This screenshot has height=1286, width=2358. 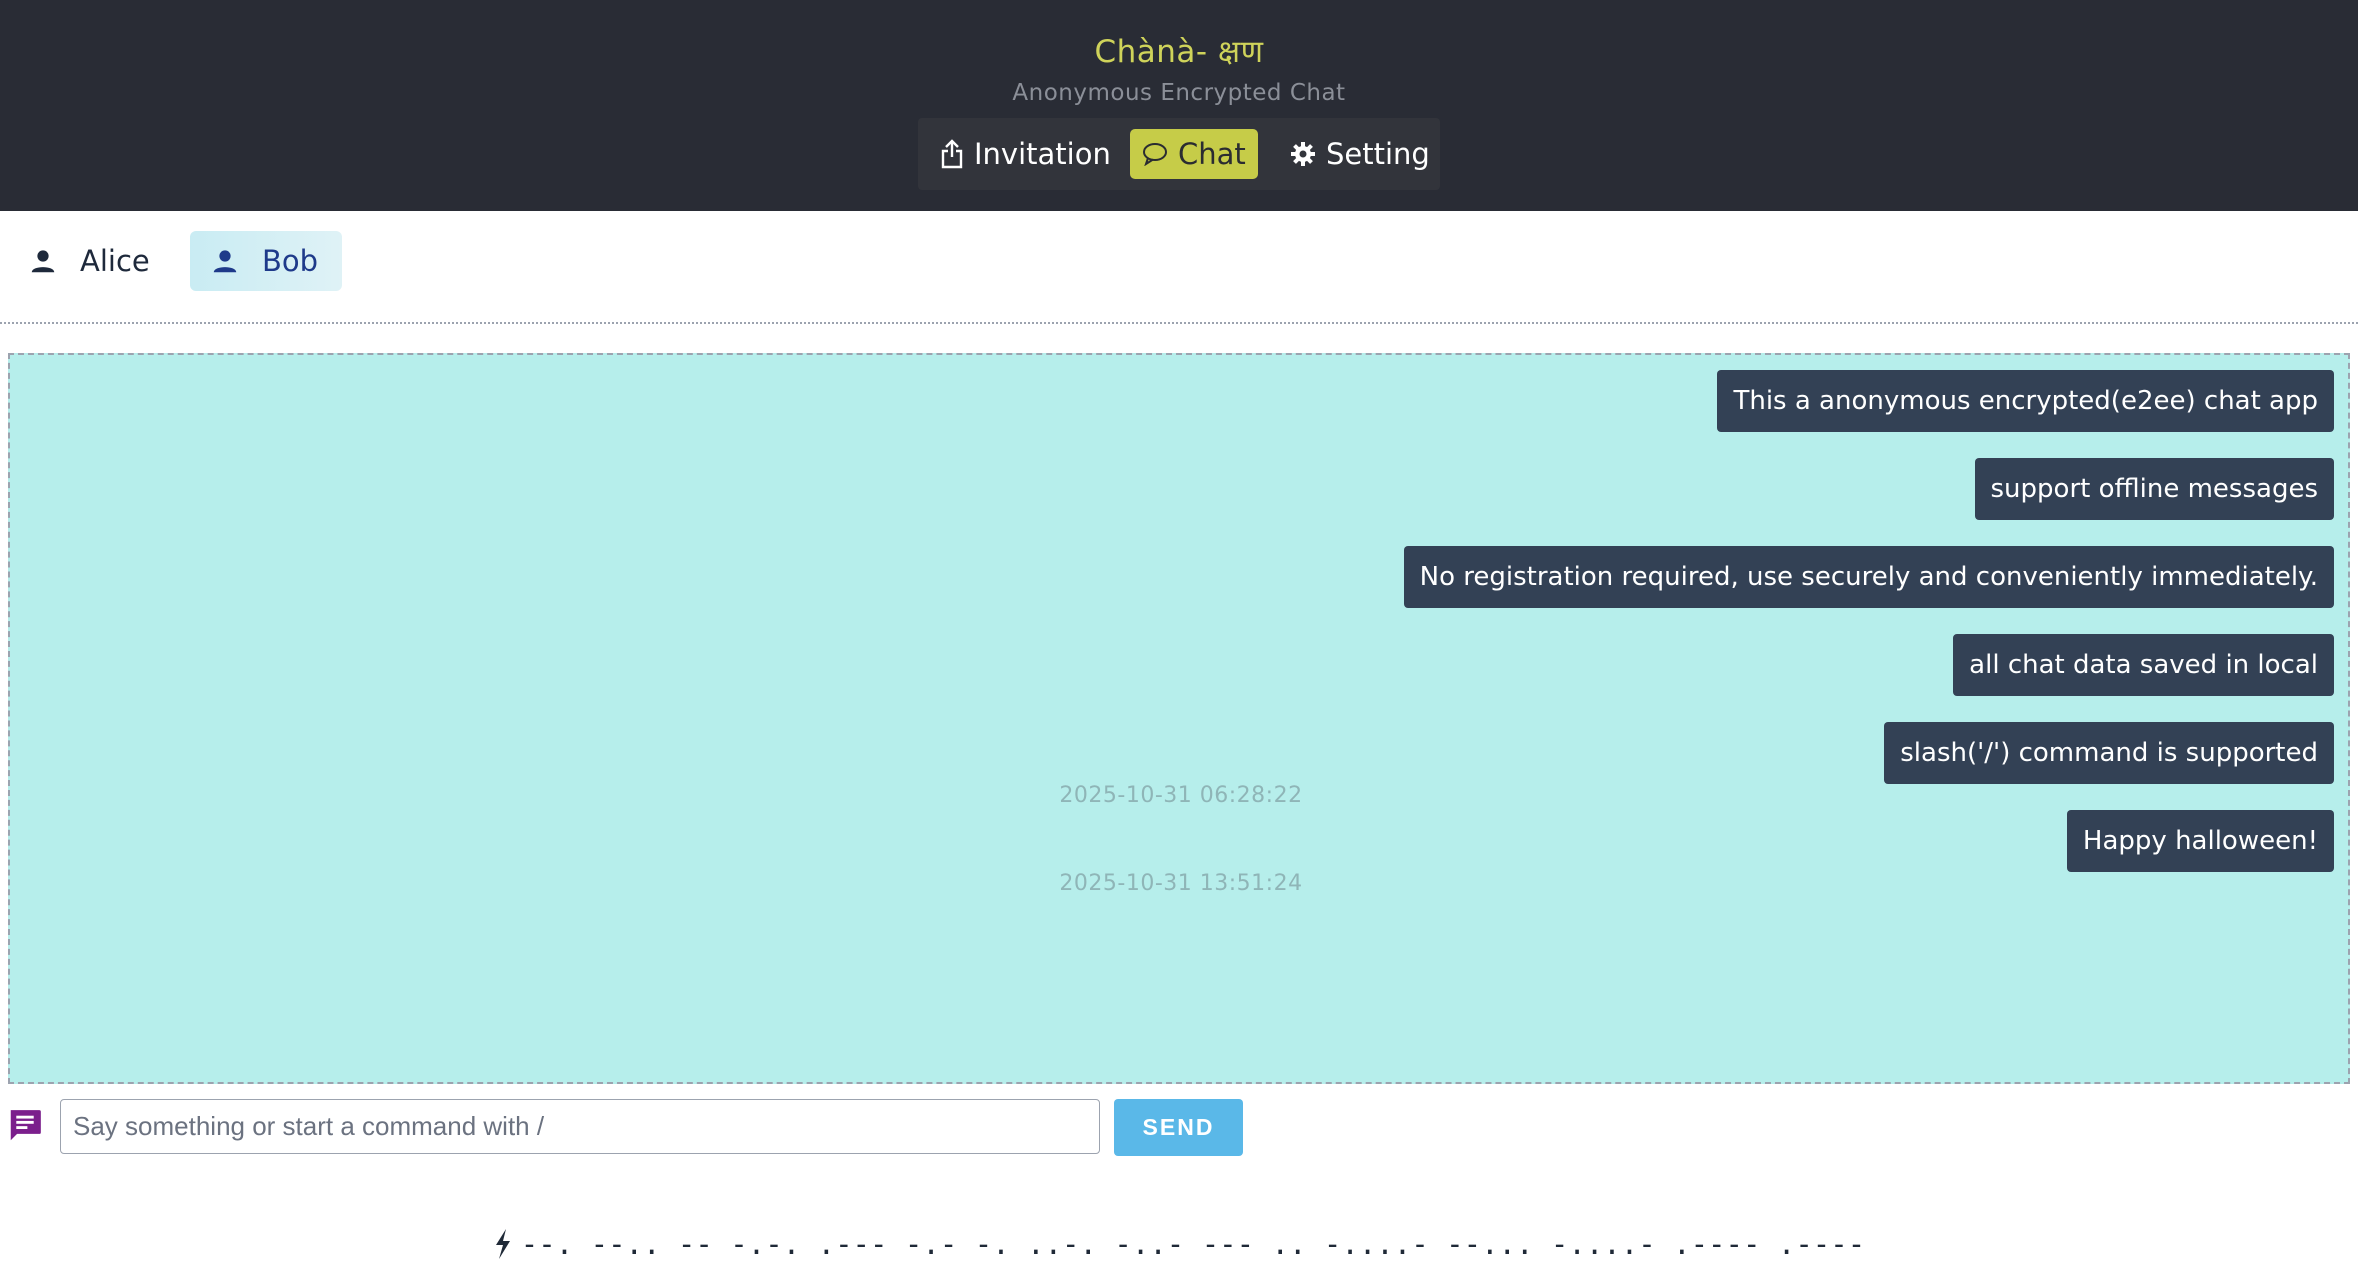 What do you see at coordinates (580, 1126) in the screenshot?
I see `message-input` at bounding box center [580, 1126].